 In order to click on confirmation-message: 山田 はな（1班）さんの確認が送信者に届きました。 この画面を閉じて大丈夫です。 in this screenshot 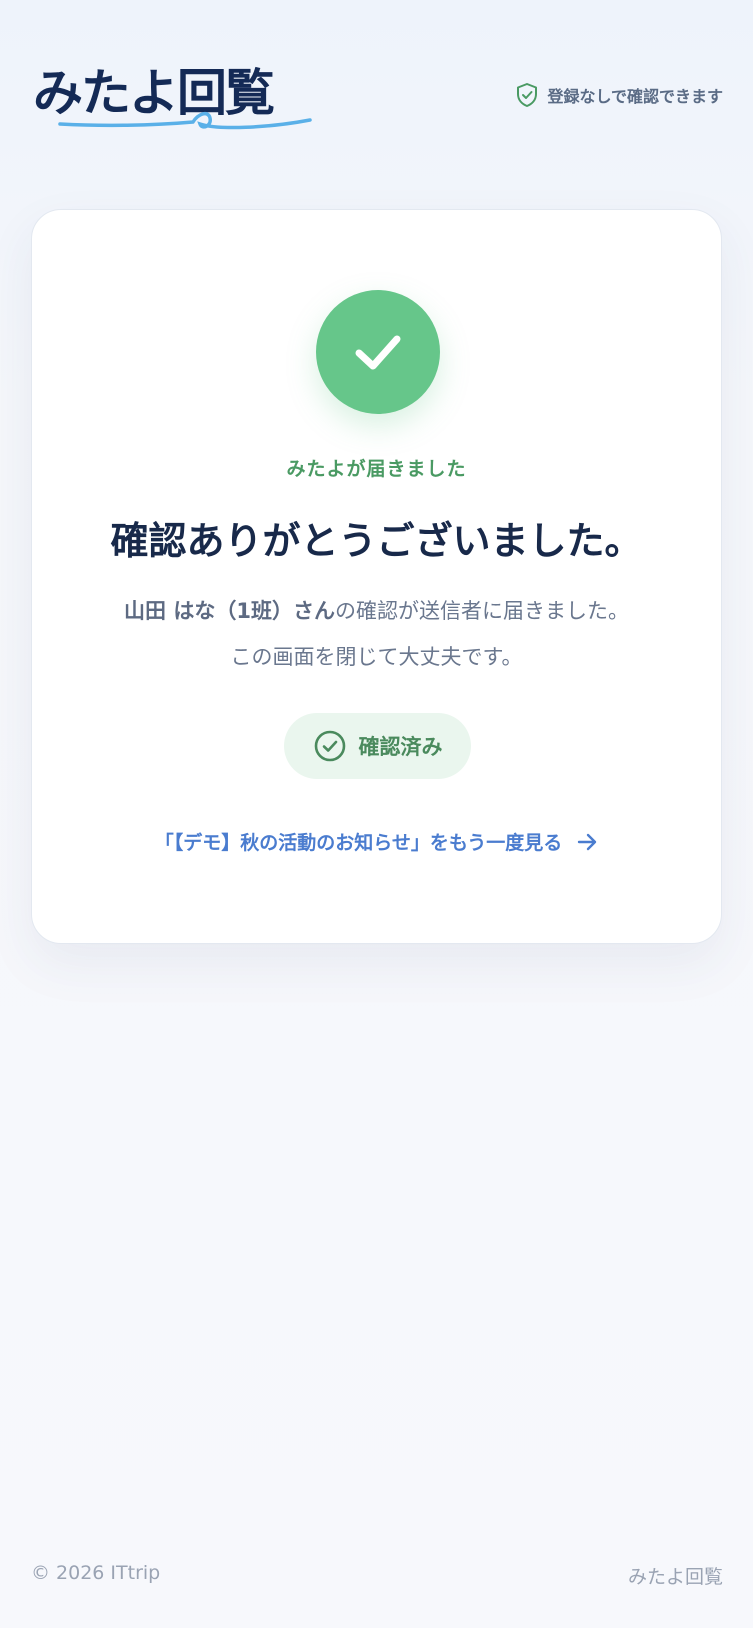, I will do `click(376, 634)`.